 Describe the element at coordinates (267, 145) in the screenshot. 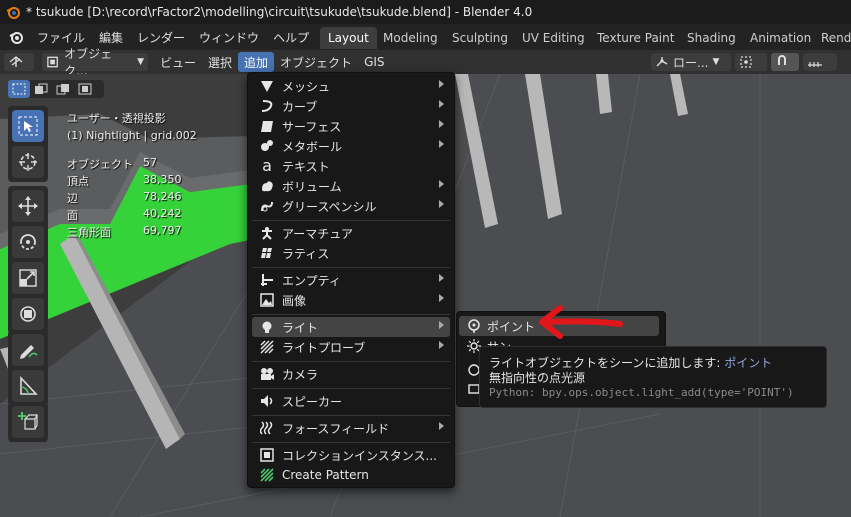

I see `metaball-icon` at that location.